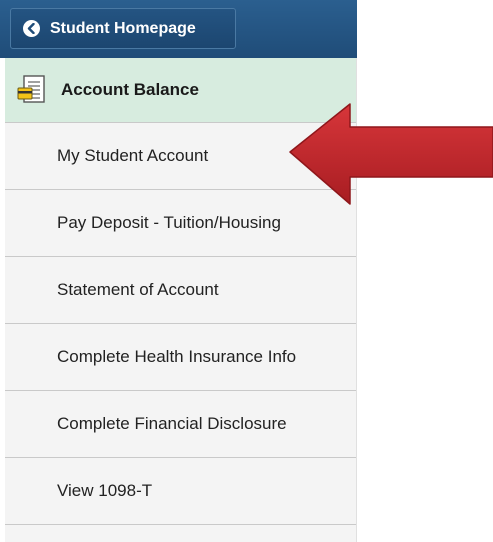 The height and width of the screenshot is (542, 493). Describe the element at coordinates (177, 356) in the screenshot. I see `menu-item-label: Complete Health Insurance Info` at that location.